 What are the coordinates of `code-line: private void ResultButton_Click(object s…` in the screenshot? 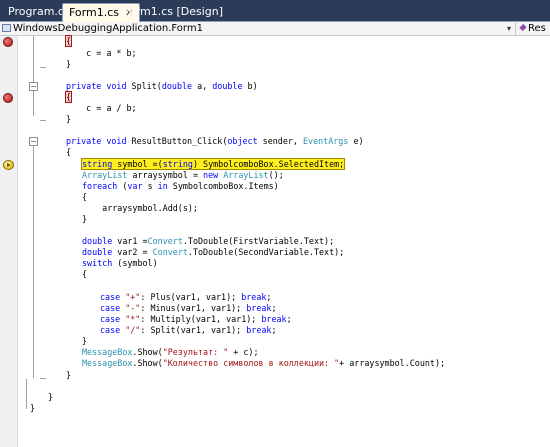 It's located at (215, 141).